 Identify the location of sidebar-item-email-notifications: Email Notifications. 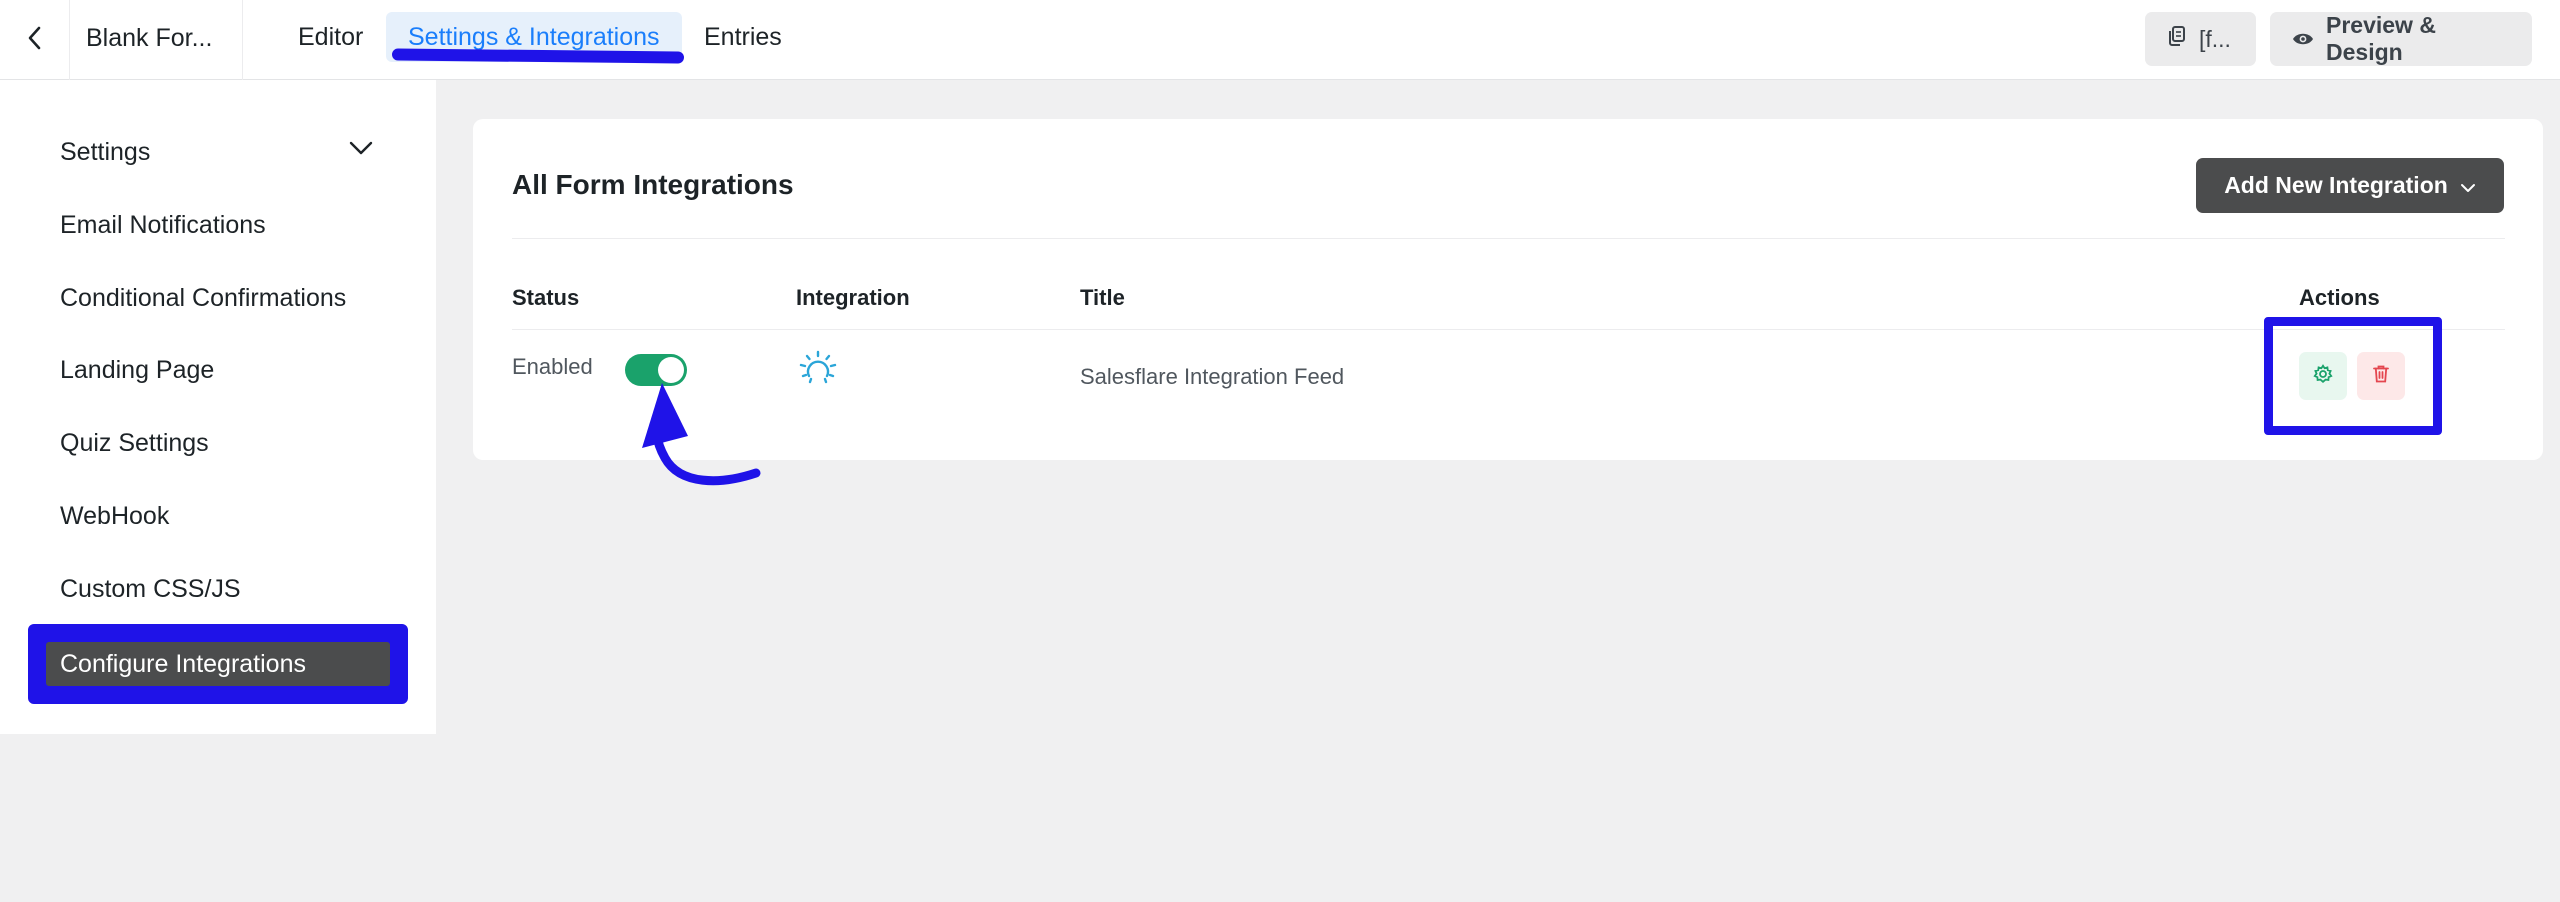
(163, 225).